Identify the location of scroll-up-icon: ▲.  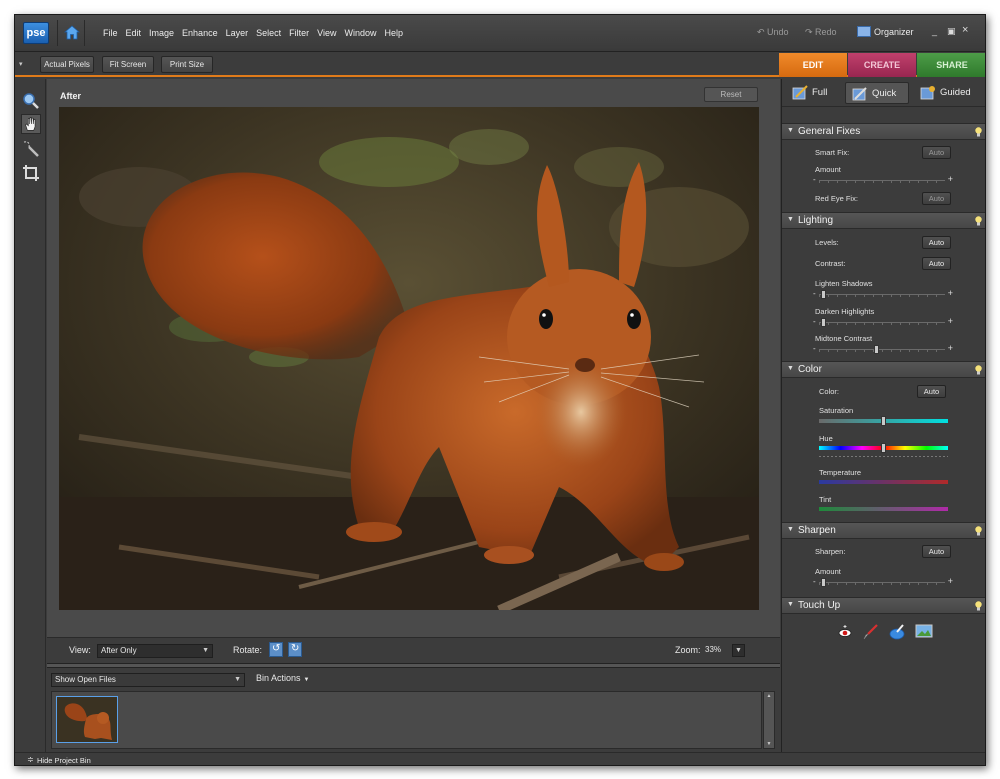
(769, 696).